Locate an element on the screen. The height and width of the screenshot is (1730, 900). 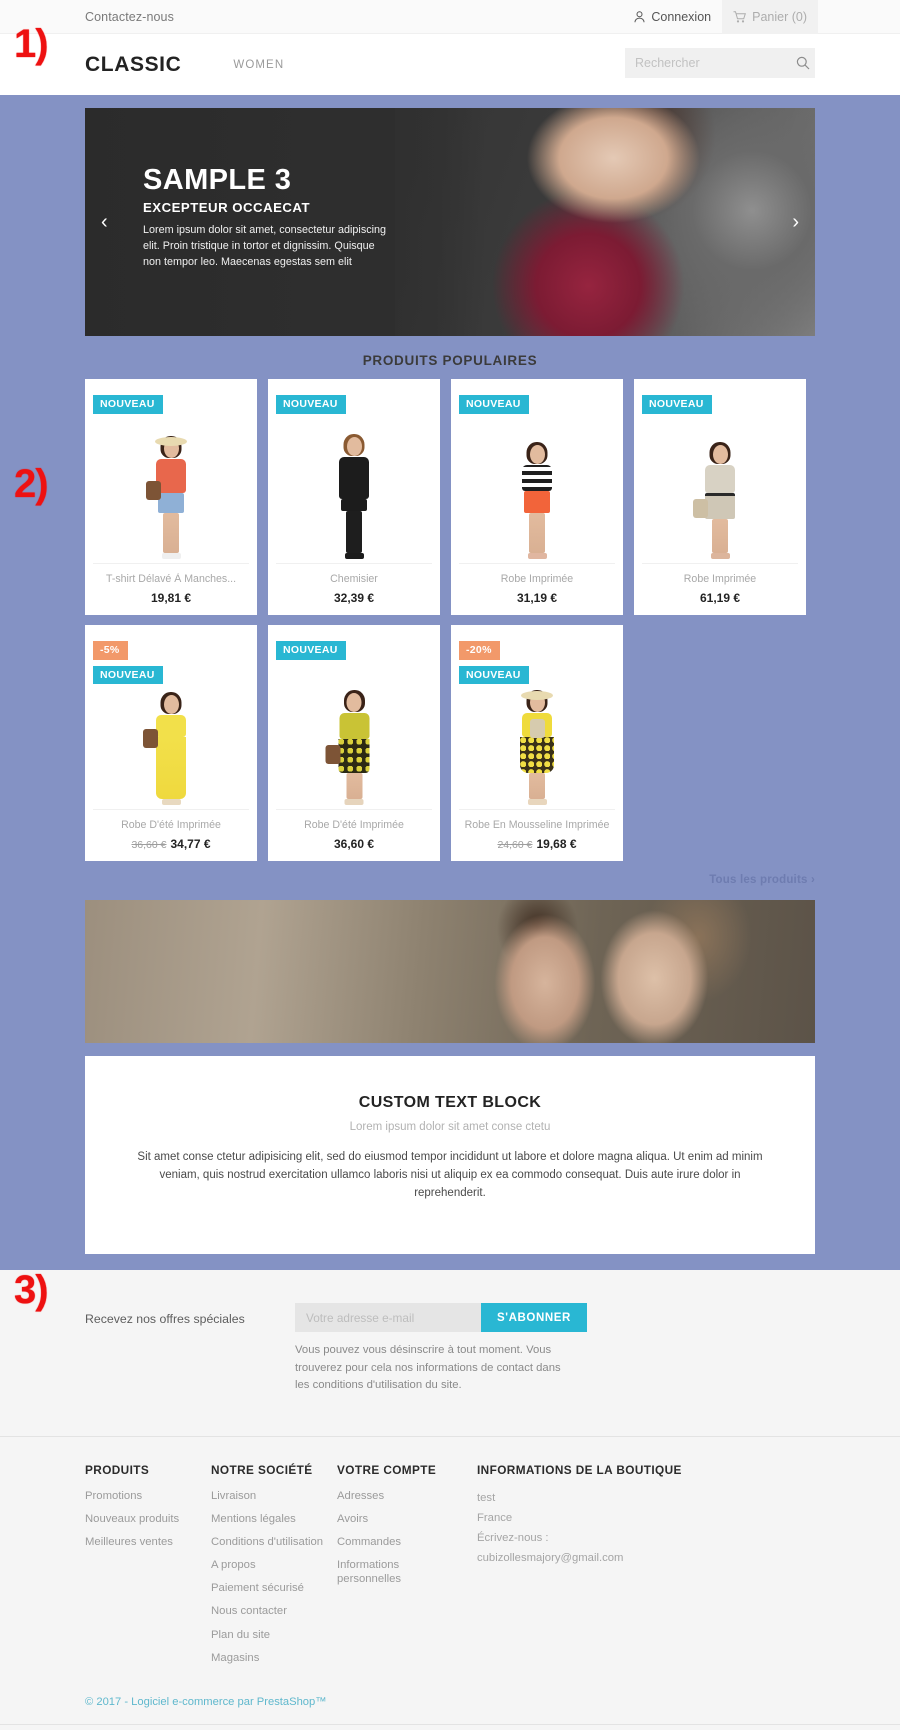
footer-link-credit-slips: Avoirs is located at coordinates (407, 1519).